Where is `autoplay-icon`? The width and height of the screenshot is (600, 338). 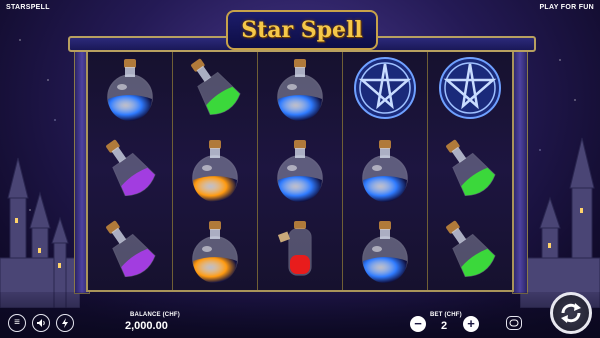 autoplay-icon is located at coordinates (514, 323).